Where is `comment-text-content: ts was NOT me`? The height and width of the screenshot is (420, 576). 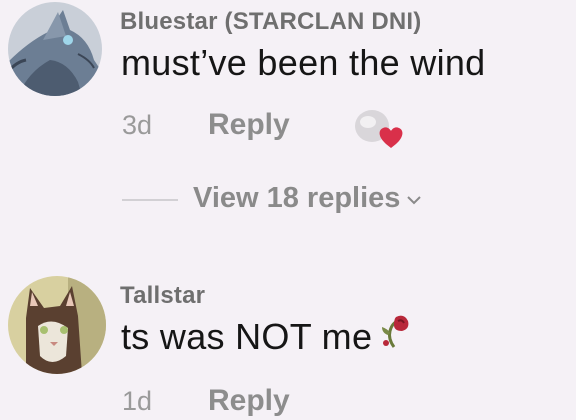 comment-text-content: ts was NOT me is located at coordinates (247, 336).